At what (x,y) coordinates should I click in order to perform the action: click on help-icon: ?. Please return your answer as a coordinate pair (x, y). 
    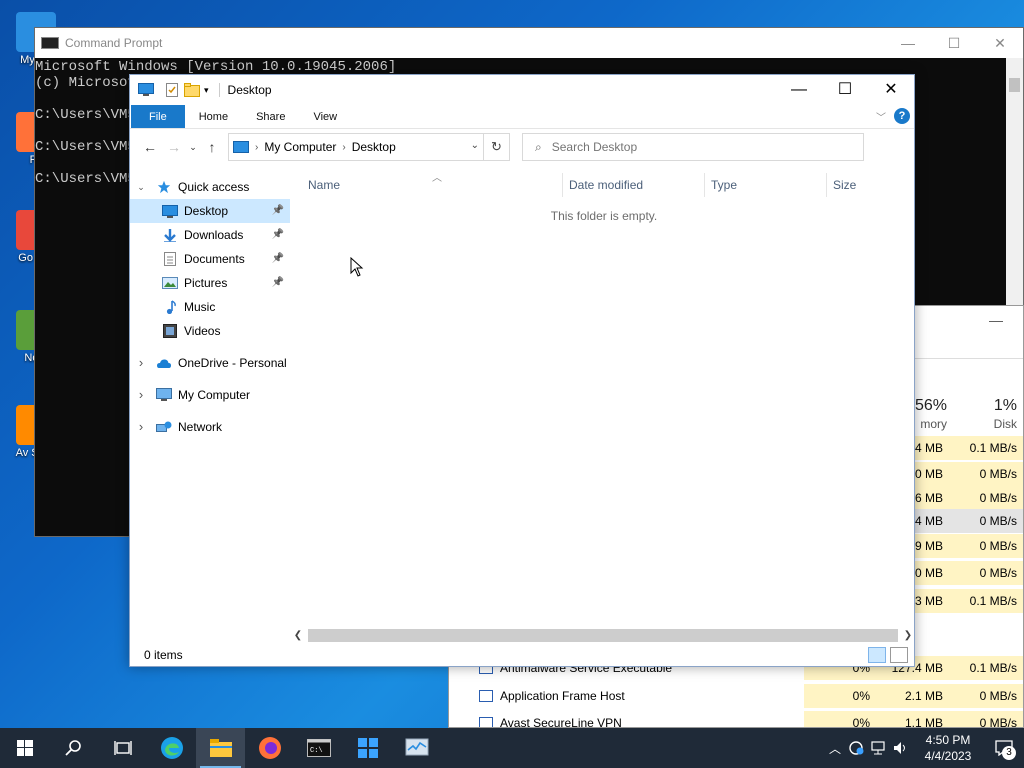
    Looking at the image, I should click on (902, 116).